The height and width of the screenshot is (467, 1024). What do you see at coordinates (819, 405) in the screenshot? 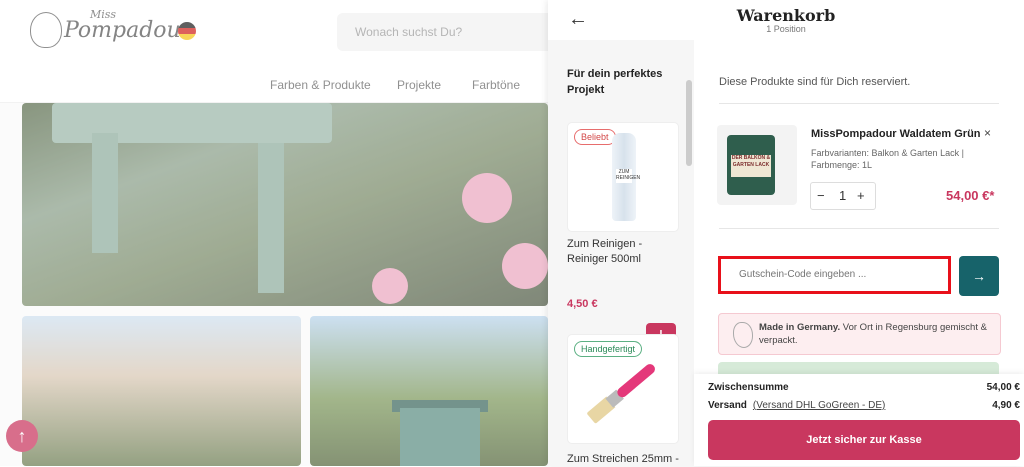
I see `shipping-method-link: (Versand DHL GoGreen - DE)` at bounding box center [819, 405].